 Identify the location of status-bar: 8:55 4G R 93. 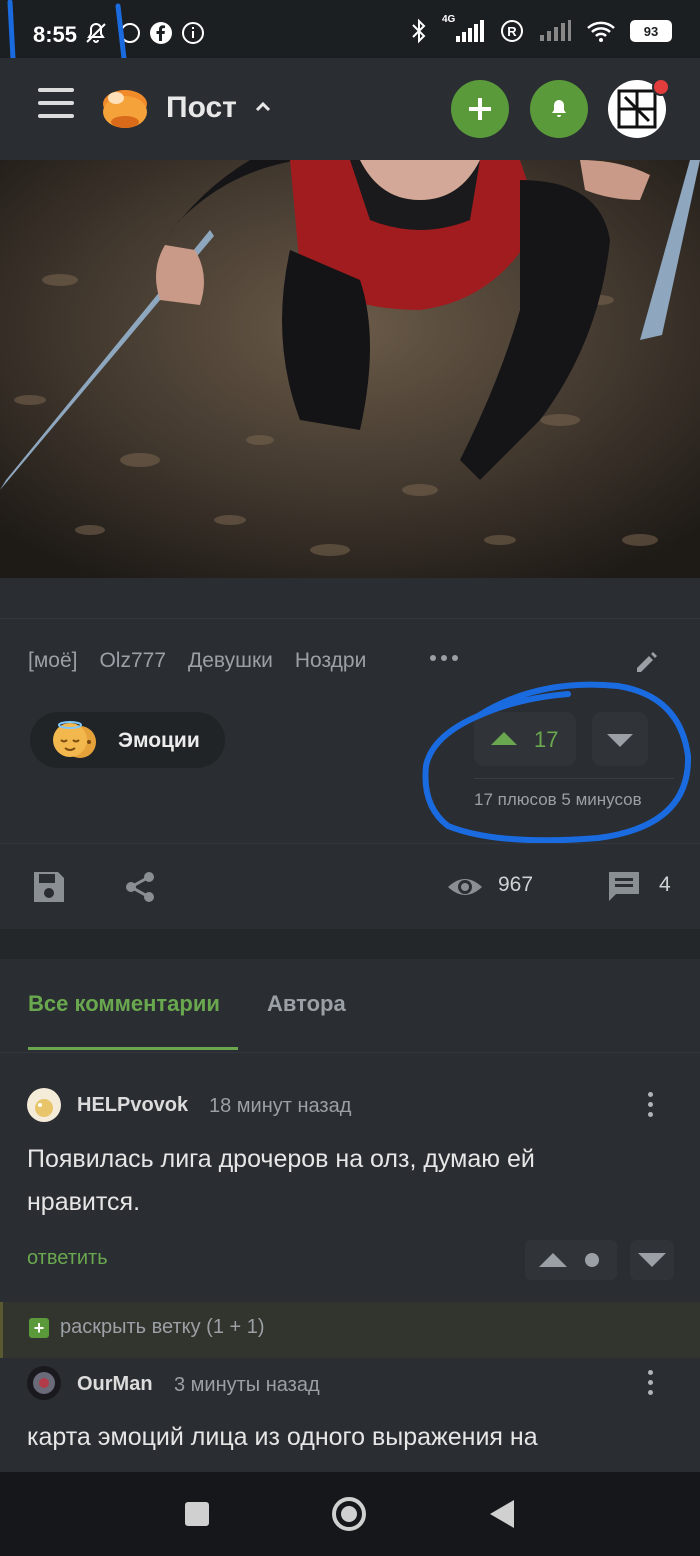
(350, 33).